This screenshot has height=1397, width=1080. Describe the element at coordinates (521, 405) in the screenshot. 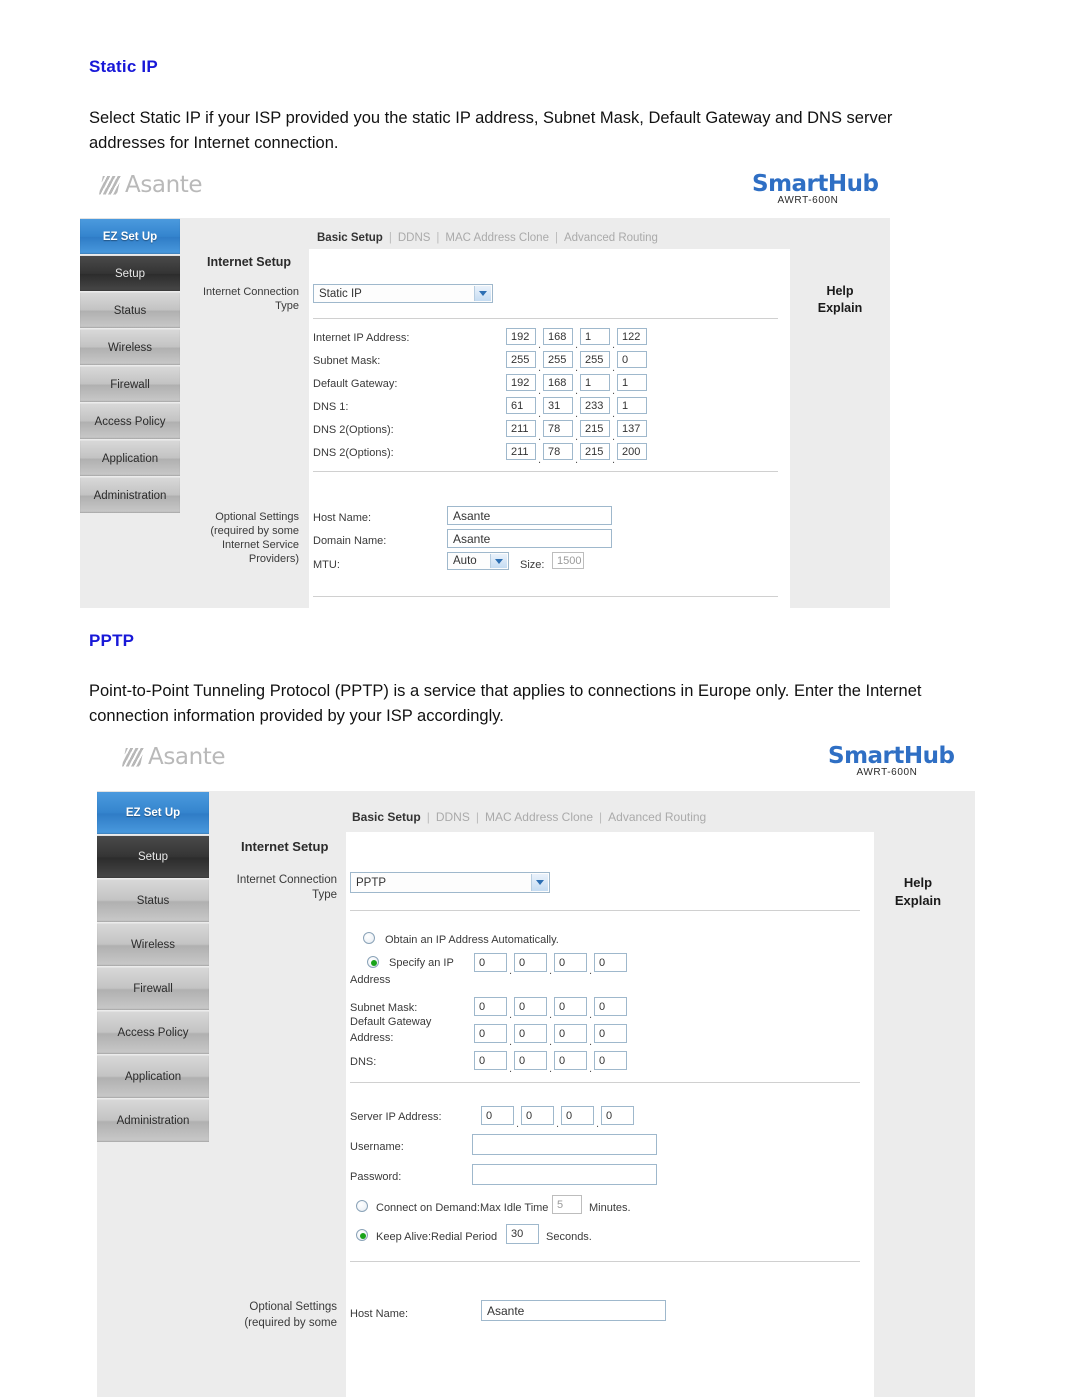

I see `octet-input: 61` at that location.